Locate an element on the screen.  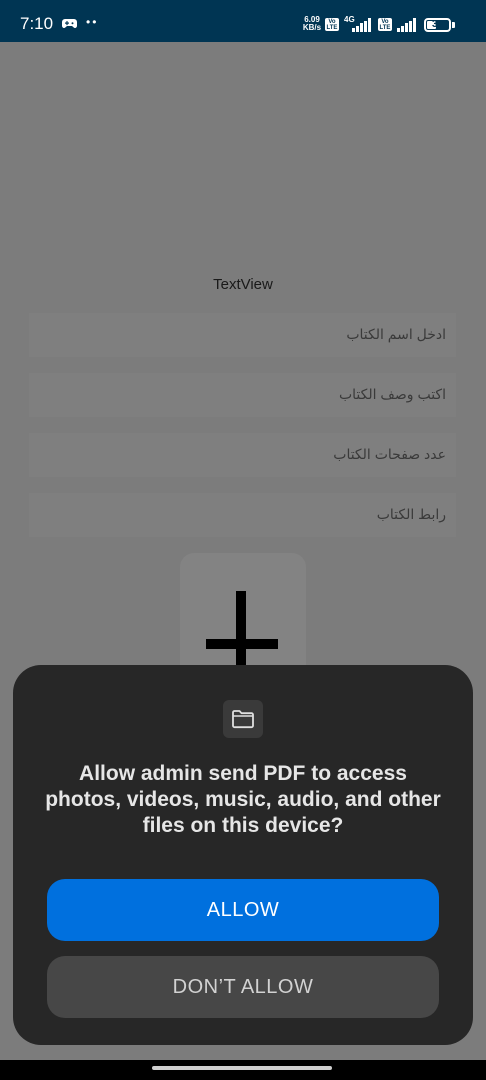
plus-icon is located at coordinates (241, 628).